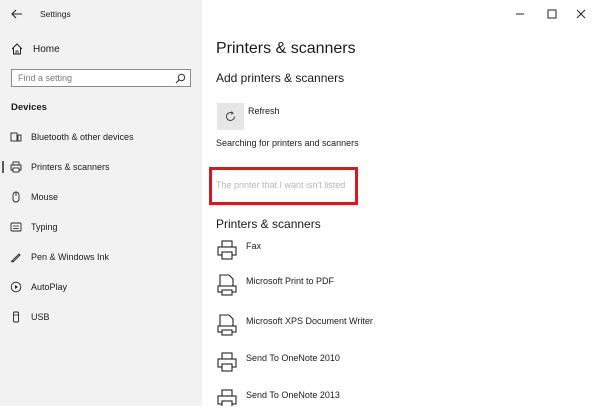  I want to click on keyboard-icon, so click(16, 227).